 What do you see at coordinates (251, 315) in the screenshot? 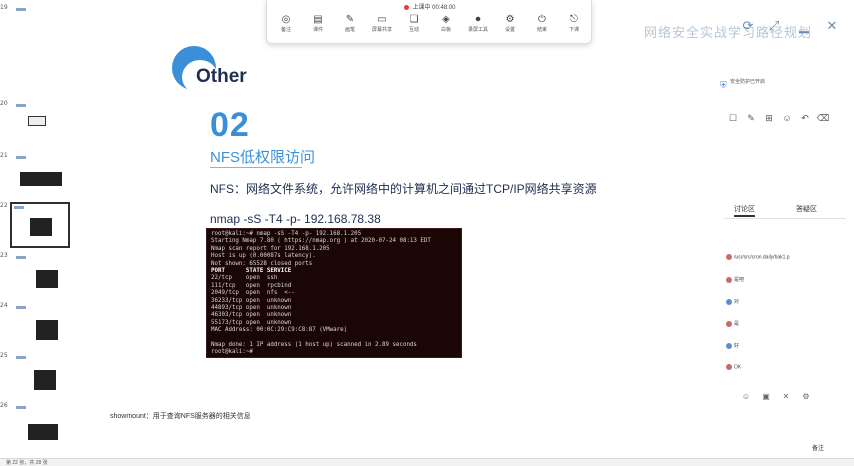
I see `terminal-line: 46303/tcp open unknown` at bounding box center [251, 315].